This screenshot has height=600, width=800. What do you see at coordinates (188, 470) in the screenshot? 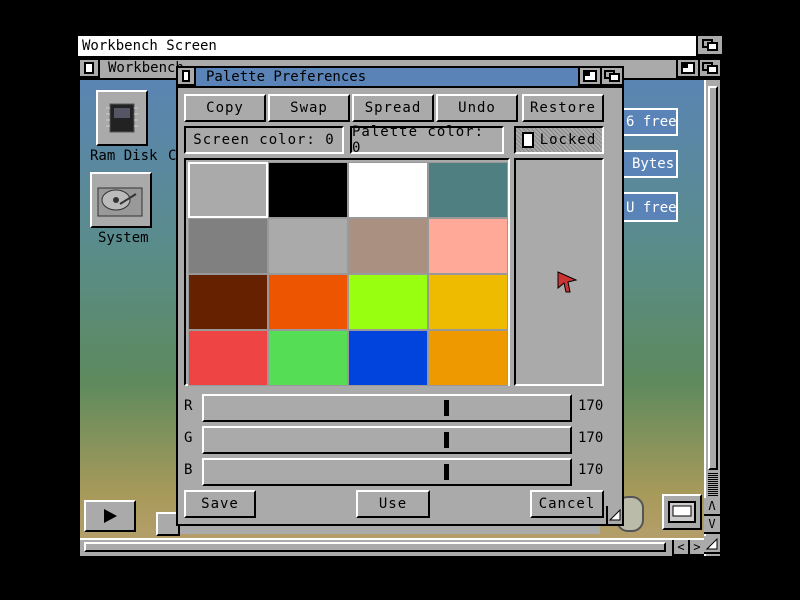
I see `slider-label-b: B` at bounding box center [188, 470].